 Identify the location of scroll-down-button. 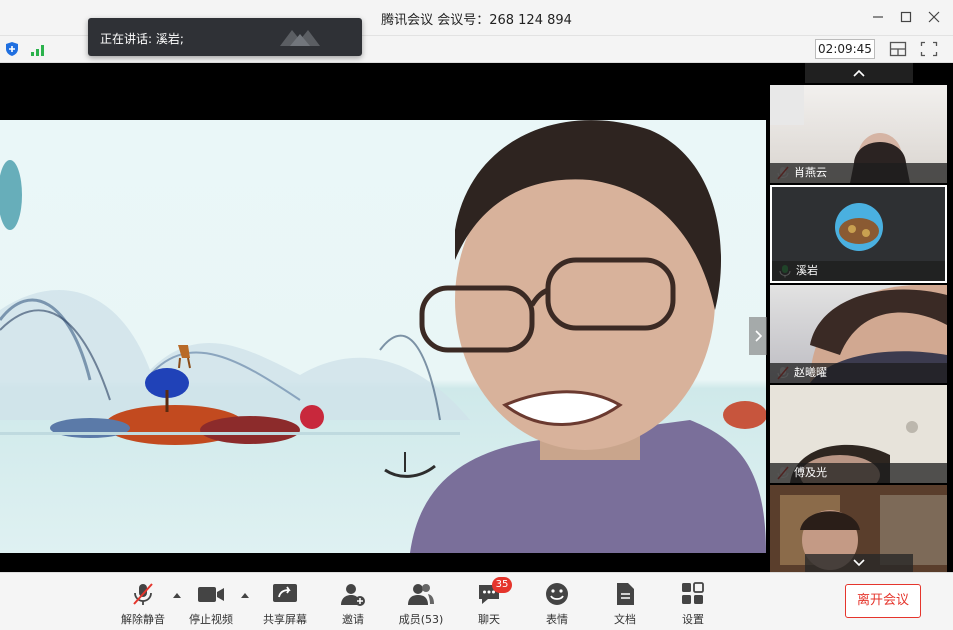
(859, 563).